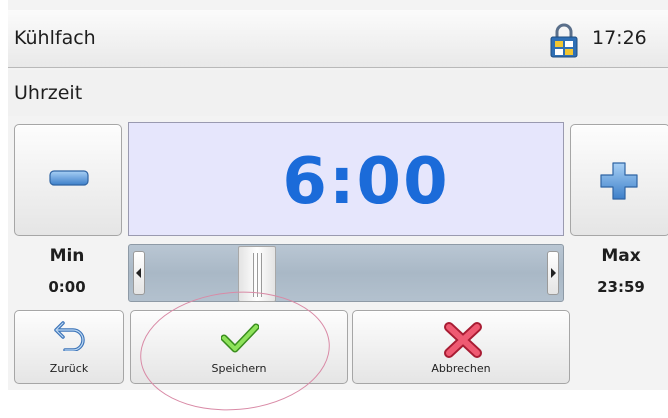 This screenshot has width=668, height=418. I want to click on minus-icon, so click(69, 178).